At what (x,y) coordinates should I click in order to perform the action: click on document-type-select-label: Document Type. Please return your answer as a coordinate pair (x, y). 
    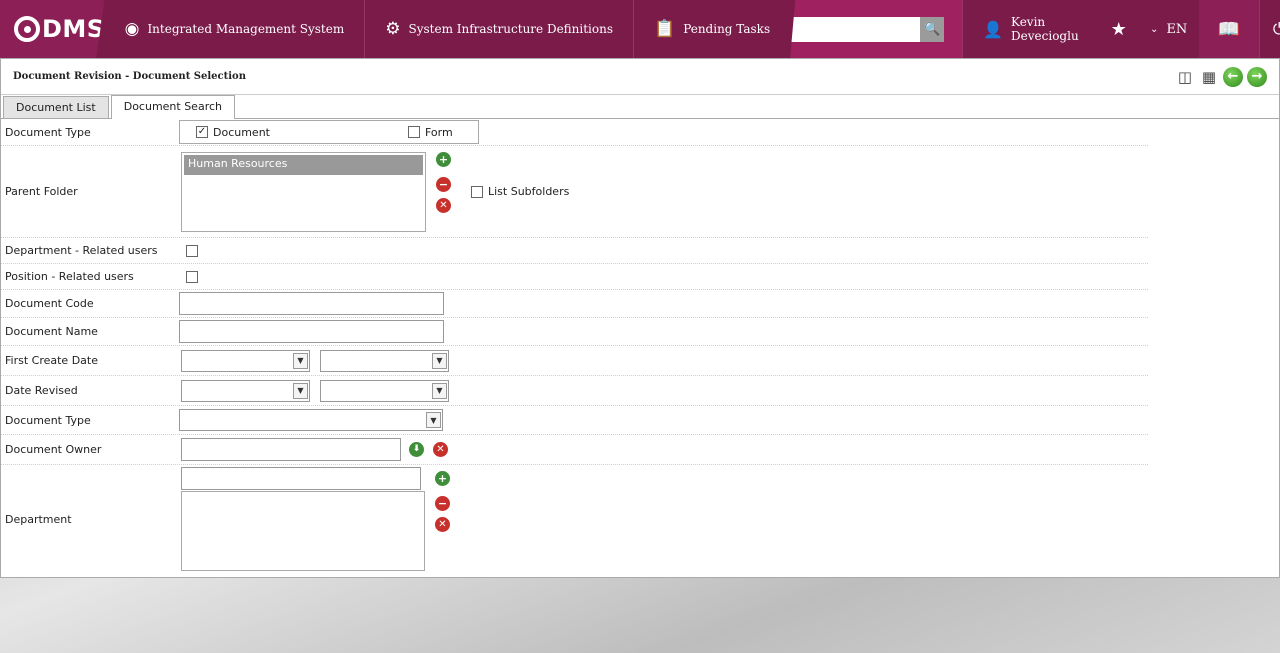
    Looking at the image, I should click on (48, 420).